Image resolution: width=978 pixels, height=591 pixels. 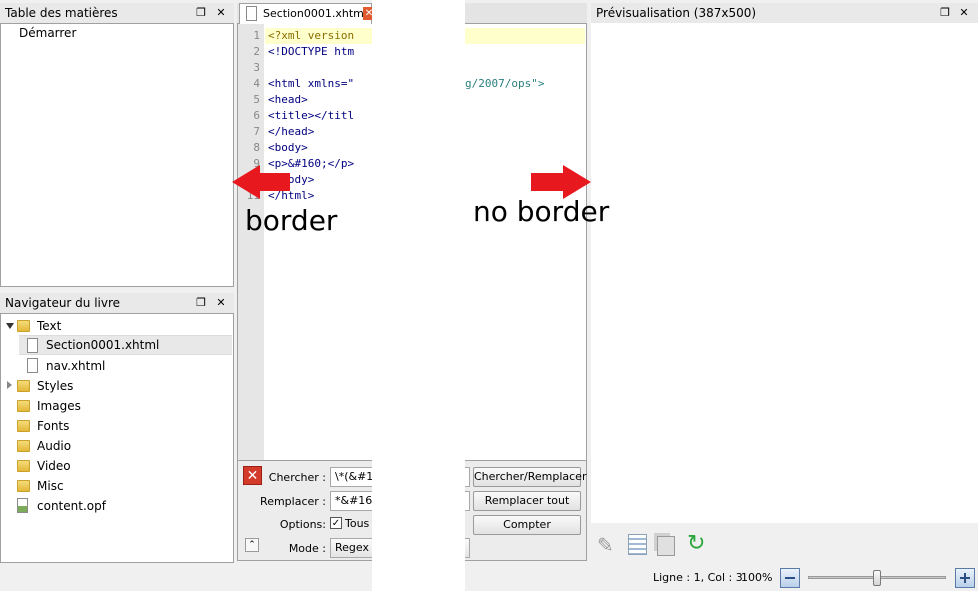 I want to click on code-line-tail: g/2007/ops">, so click(x=505, y=83).